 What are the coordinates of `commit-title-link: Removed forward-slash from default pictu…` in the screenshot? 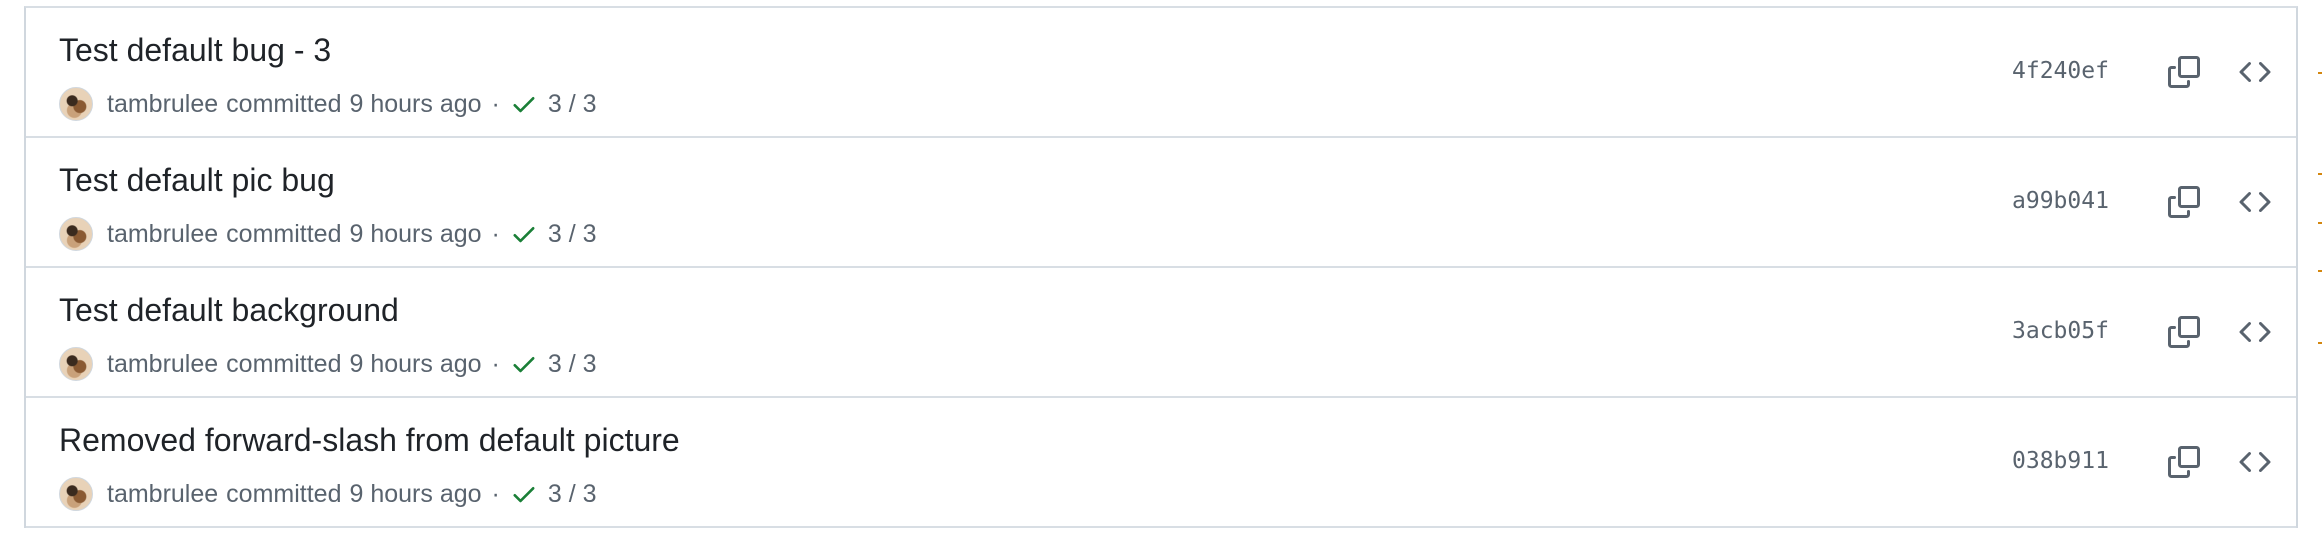 It's located at (369, 440).